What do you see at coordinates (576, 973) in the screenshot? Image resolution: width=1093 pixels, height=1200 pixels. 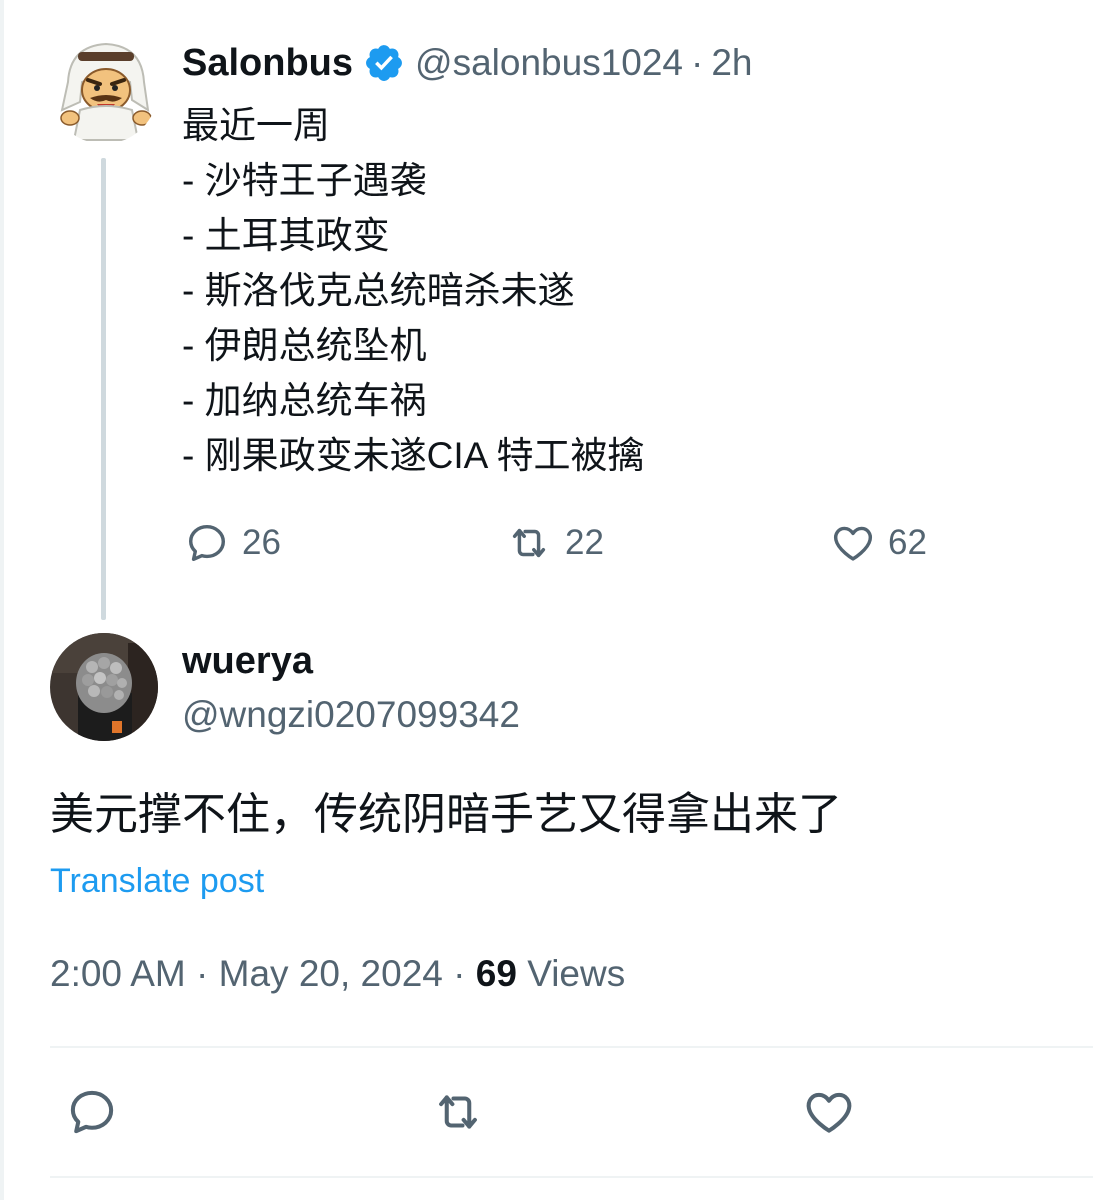 I see `views-label: Views` at bounding box center [576, 973].